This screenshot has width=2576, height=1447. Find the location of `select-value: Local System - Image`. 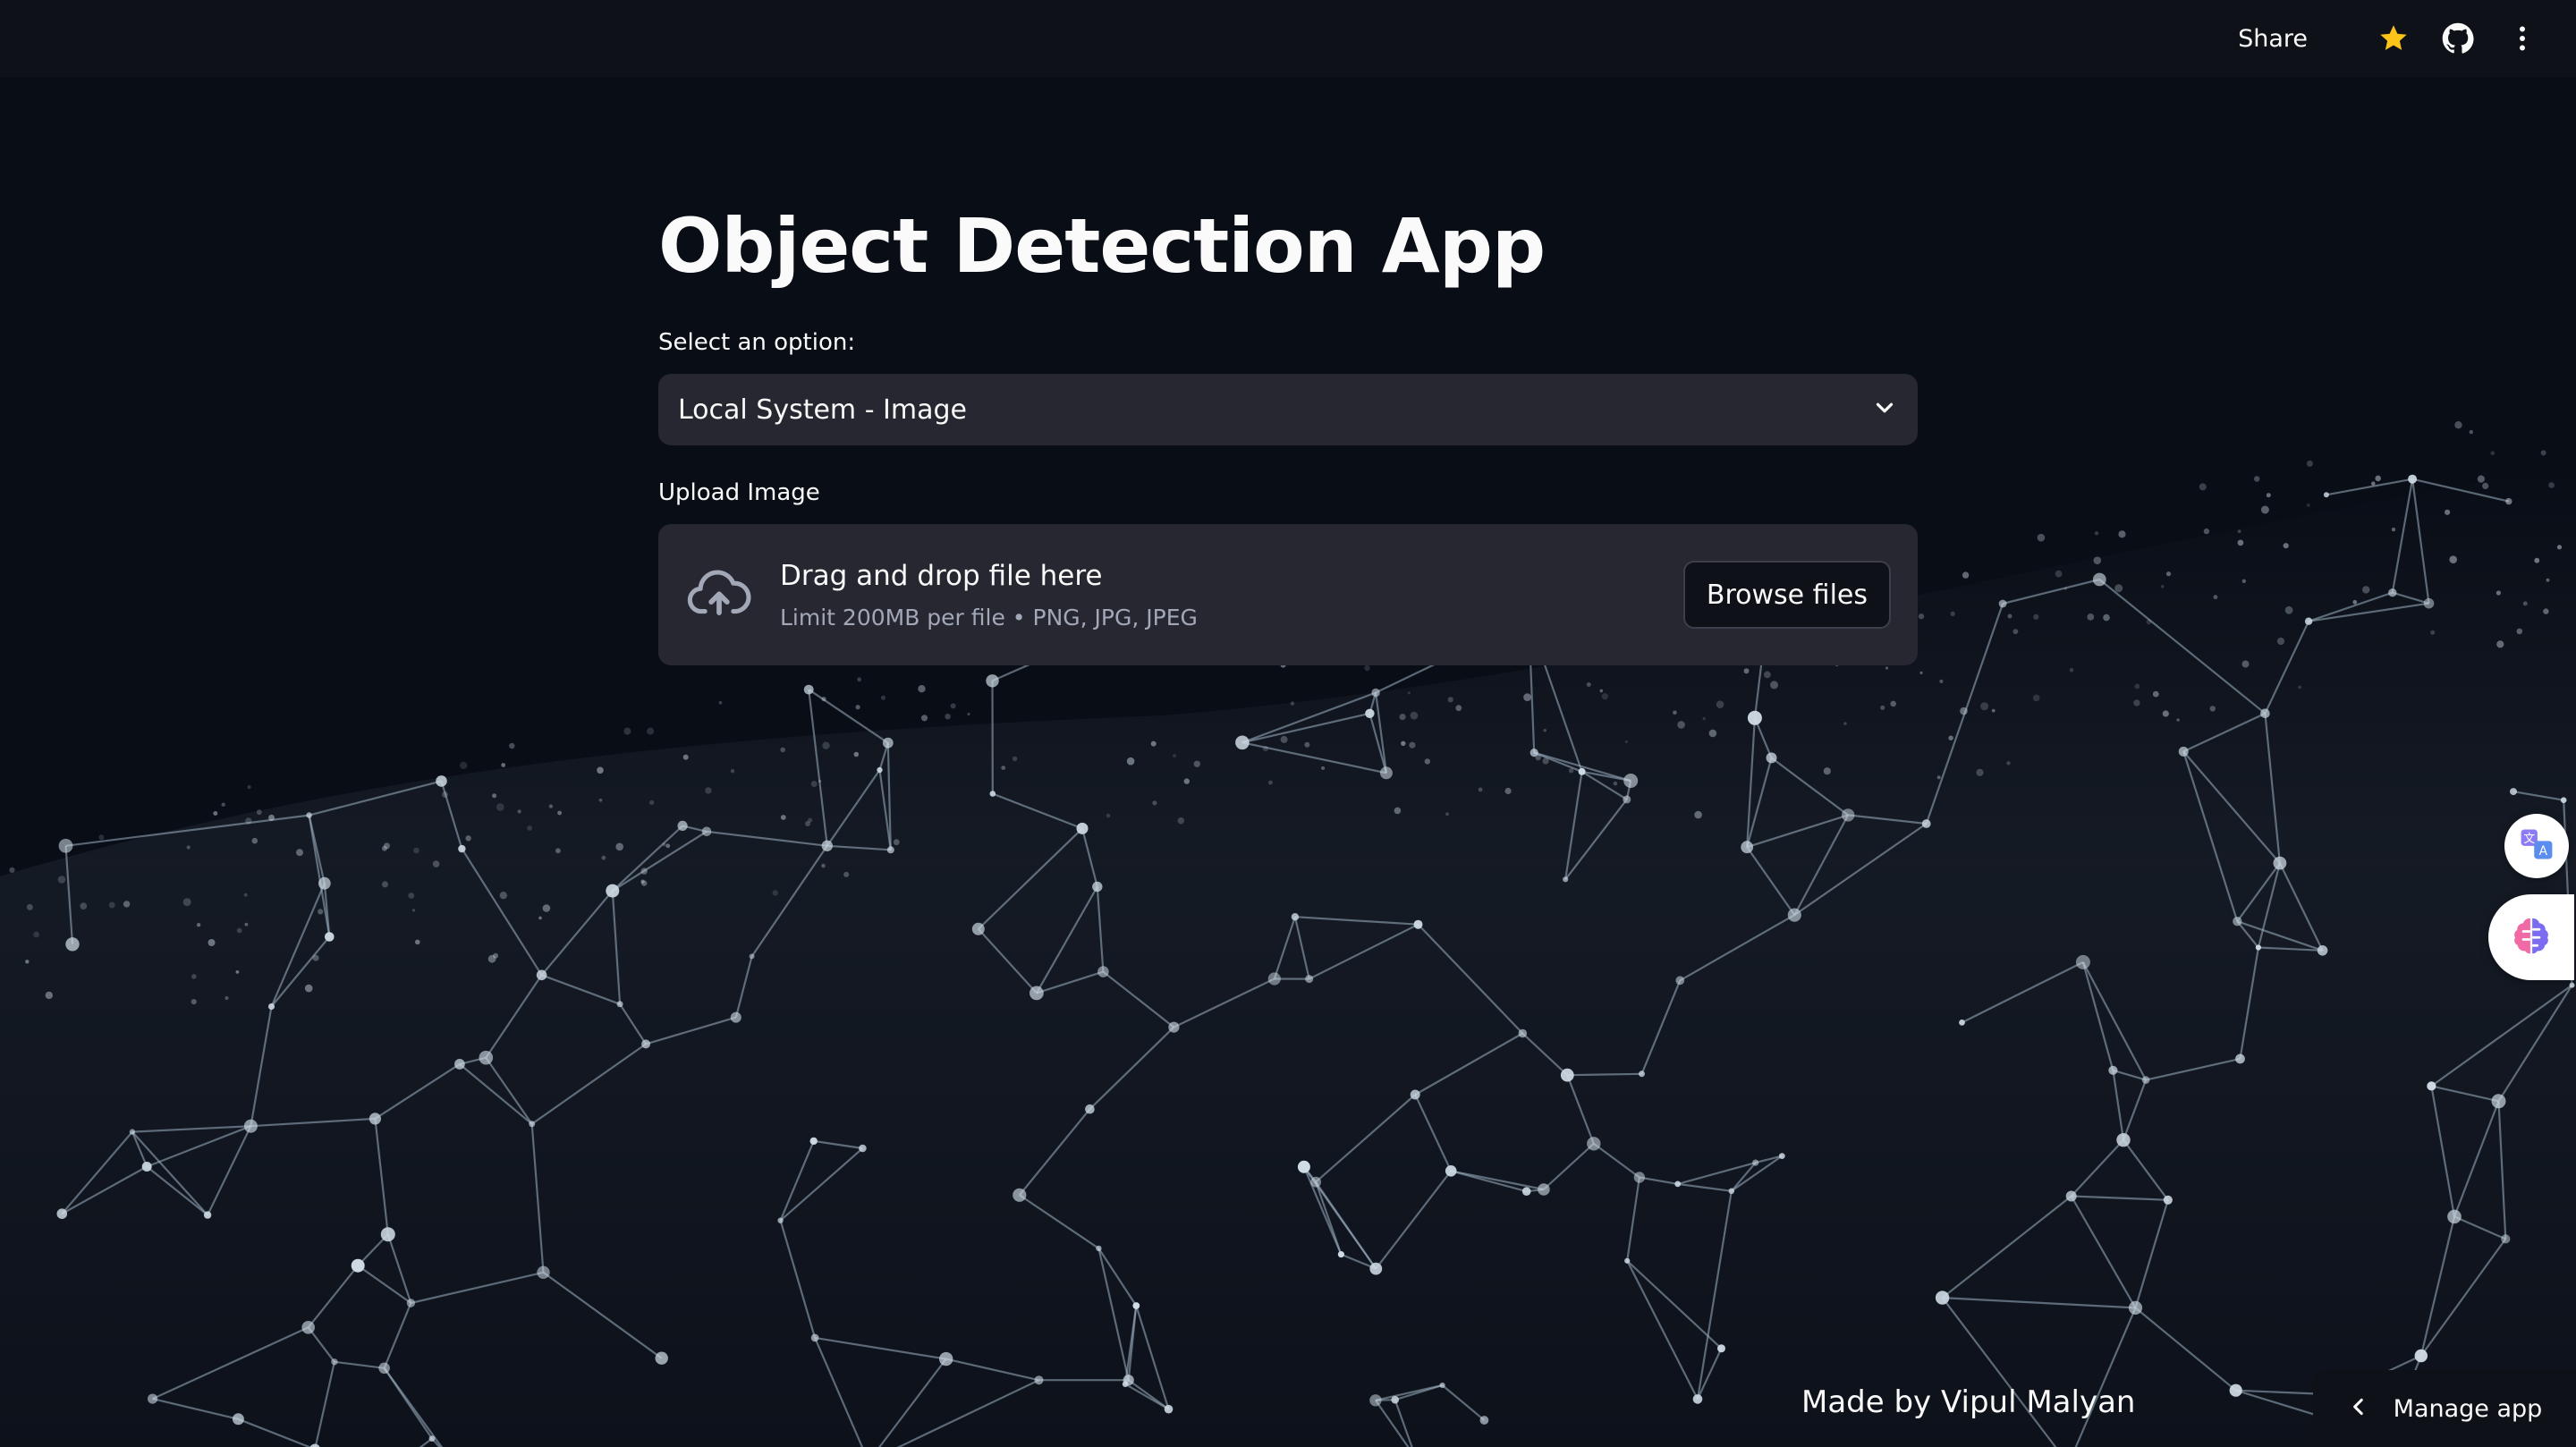

select-value: Local System - Image is located at coordinates (823, 409).